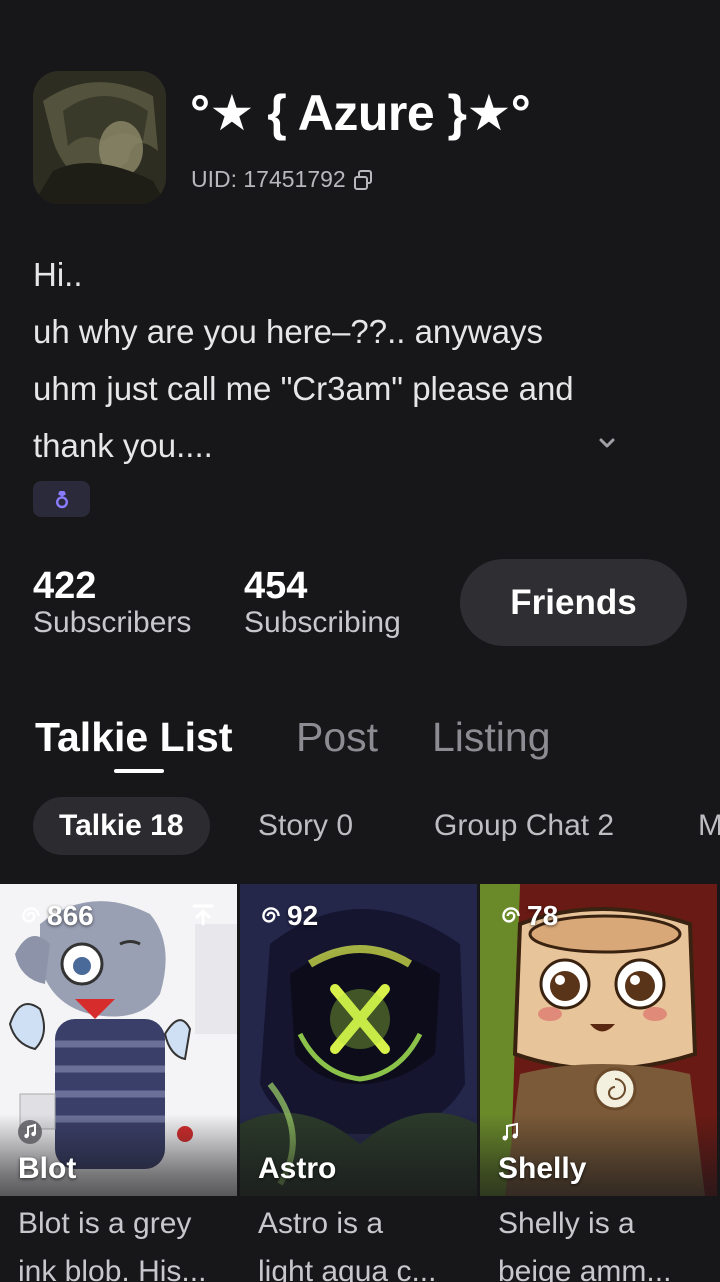 The image size is (720, 1282). What do you see at coordinates (524, 826) in the screenshot?
I see `chip-group-chat: Group Chat 2` at bounding box center [524, 826].